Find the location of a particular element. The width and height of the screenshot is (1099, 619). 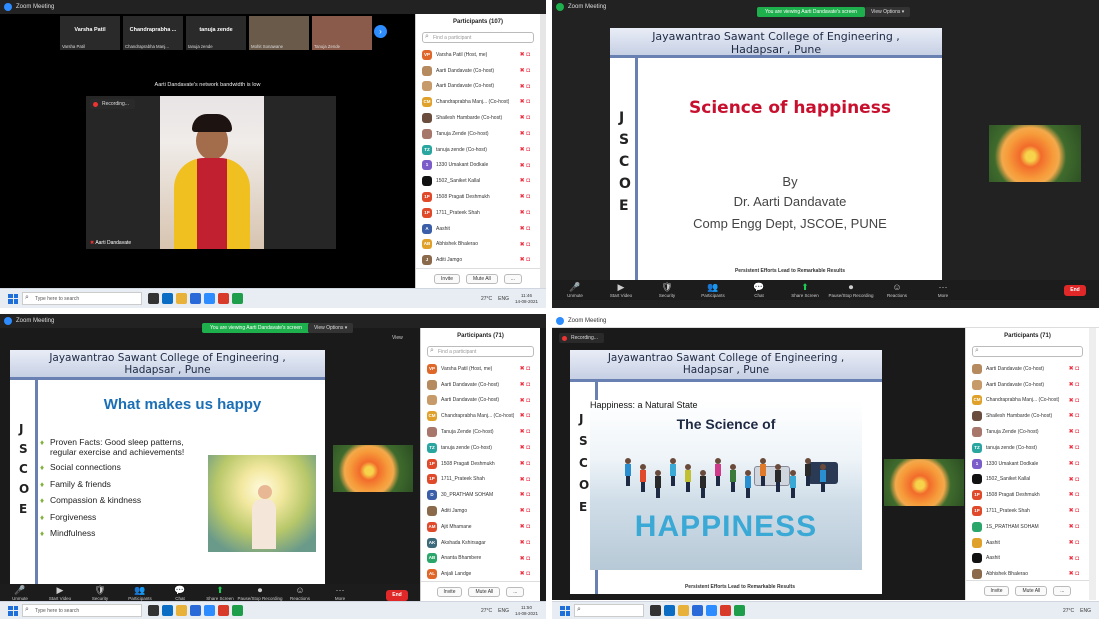

toolbar-button: ··· More is located at coordinates (943, 290).